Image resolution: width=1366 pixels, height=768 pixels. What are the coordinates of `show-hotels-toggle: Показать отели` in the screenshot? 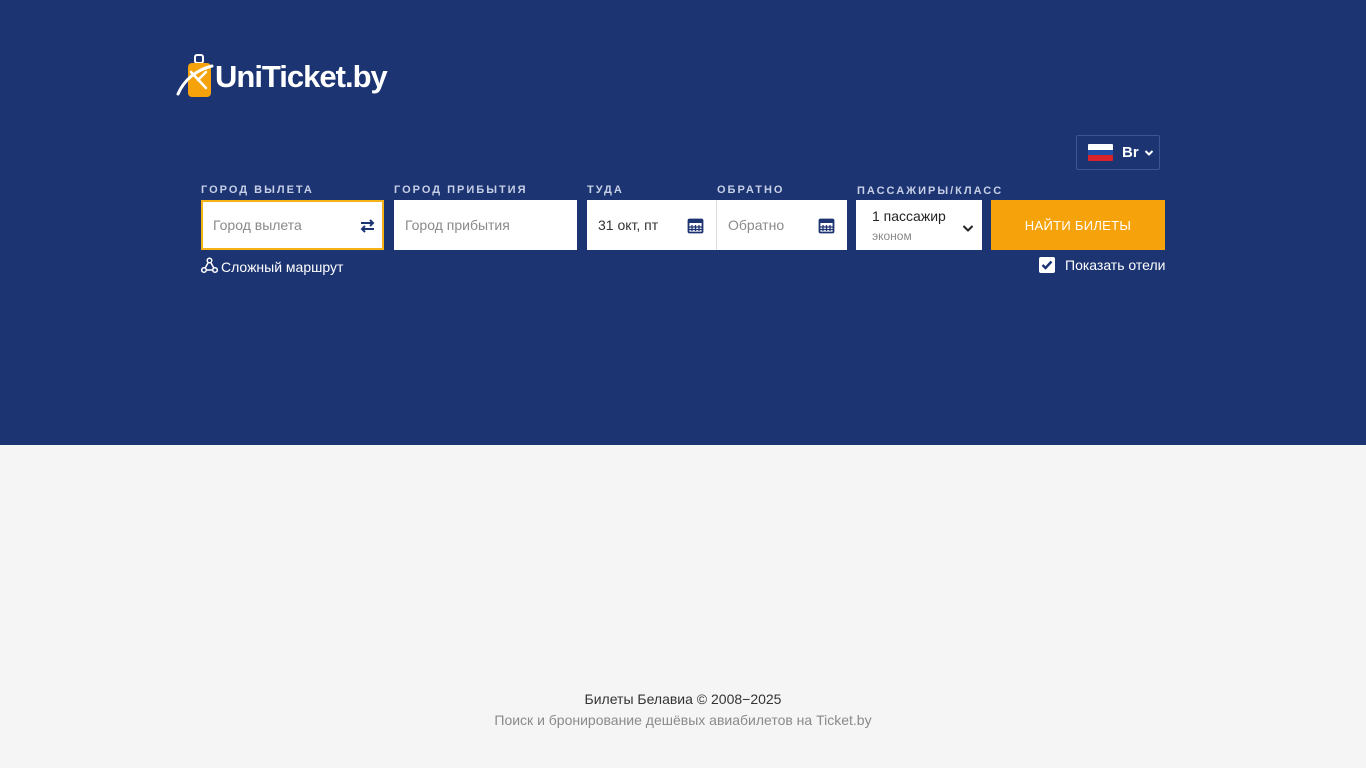 It's located at (1102, 265).